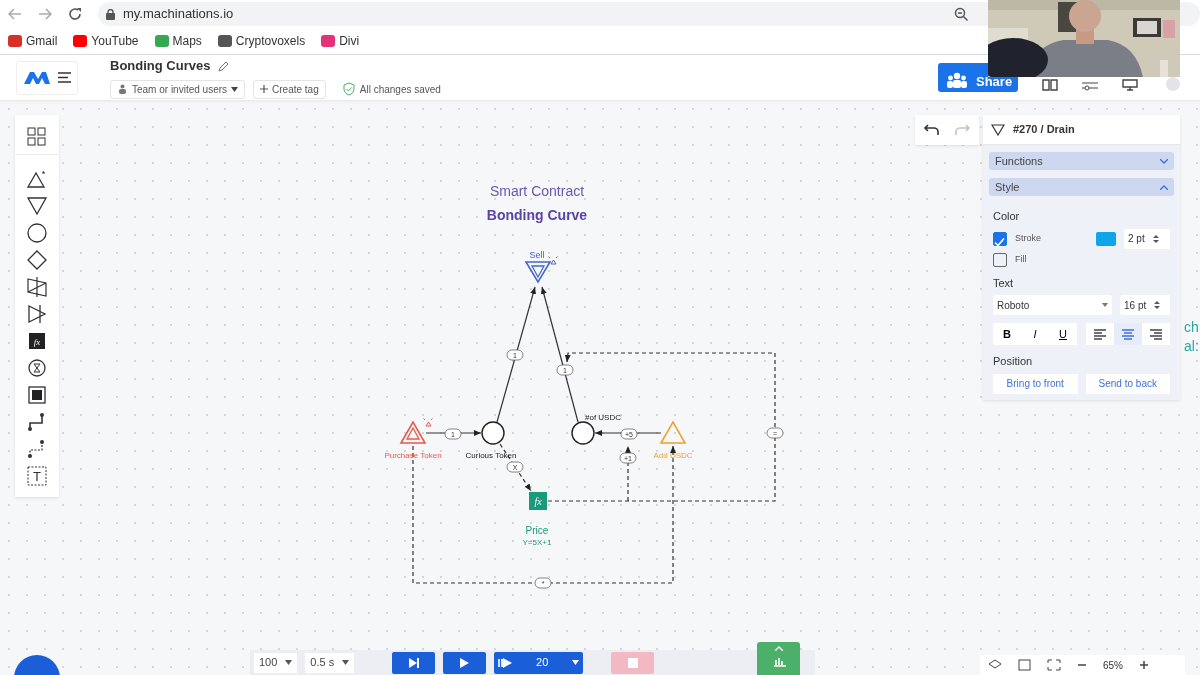 The image size is (1200, 675). What do you see at coordinates (1052, 305) in the screenshot?
I see `font-dropdown: Roboto` at bounding box center [1052, 305].